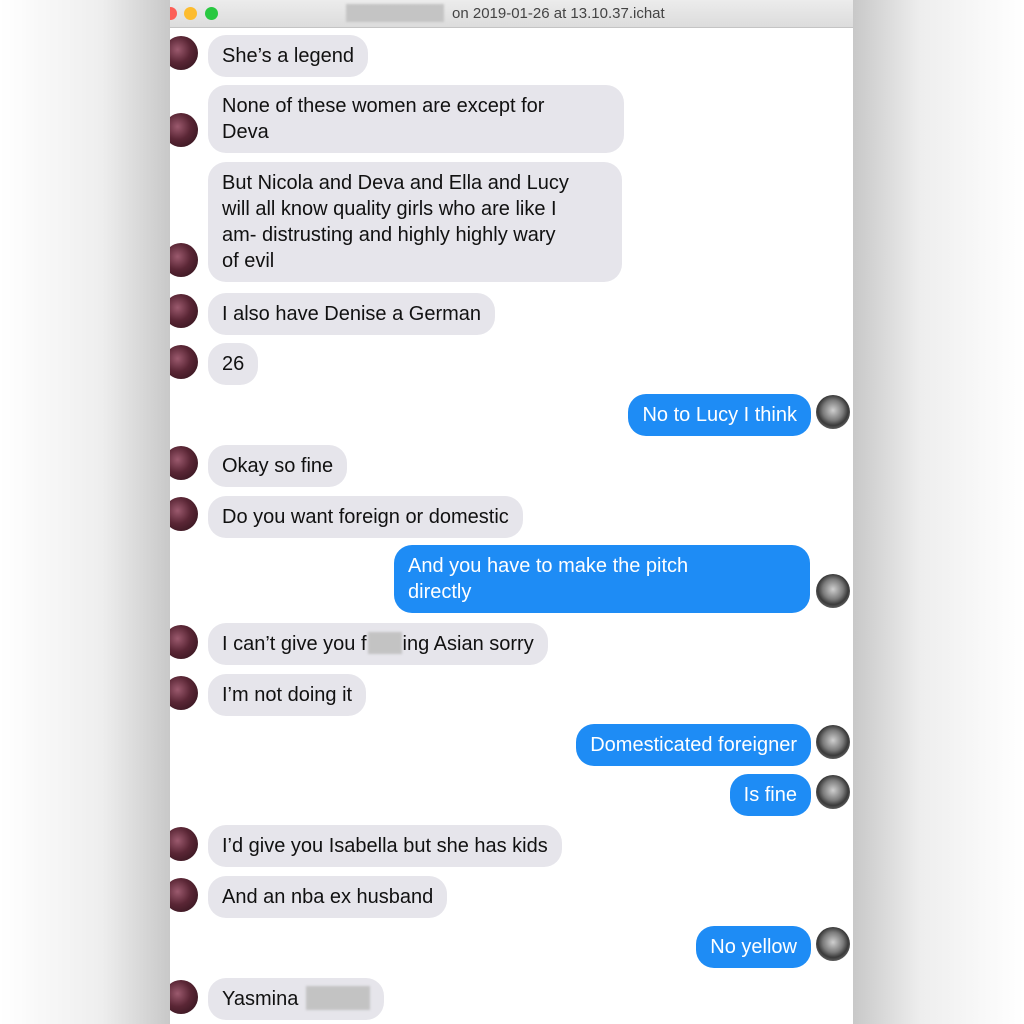  I want to click on redacted-surname, so click(338, 998).